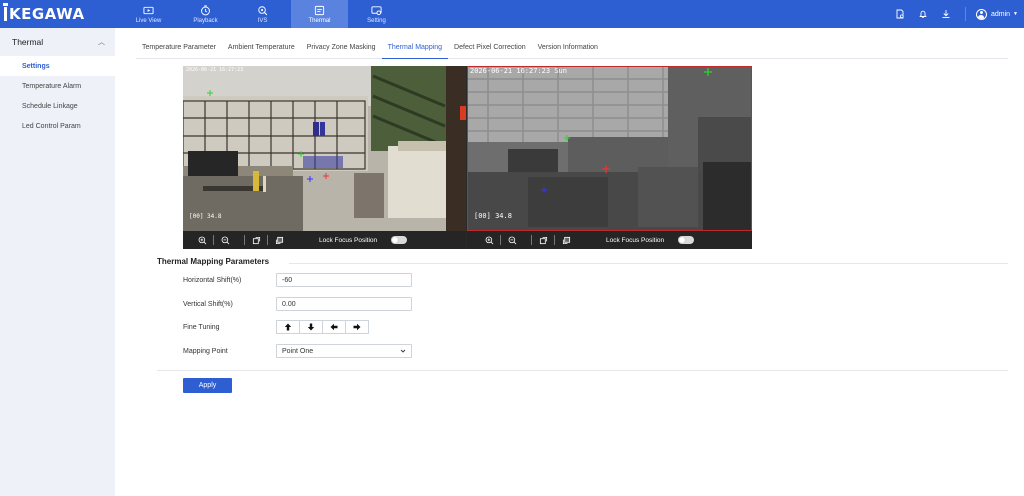 The image size is (1024, 496). I want to click on visible-control-bar: Lock Focus Position, so click(324, 240).